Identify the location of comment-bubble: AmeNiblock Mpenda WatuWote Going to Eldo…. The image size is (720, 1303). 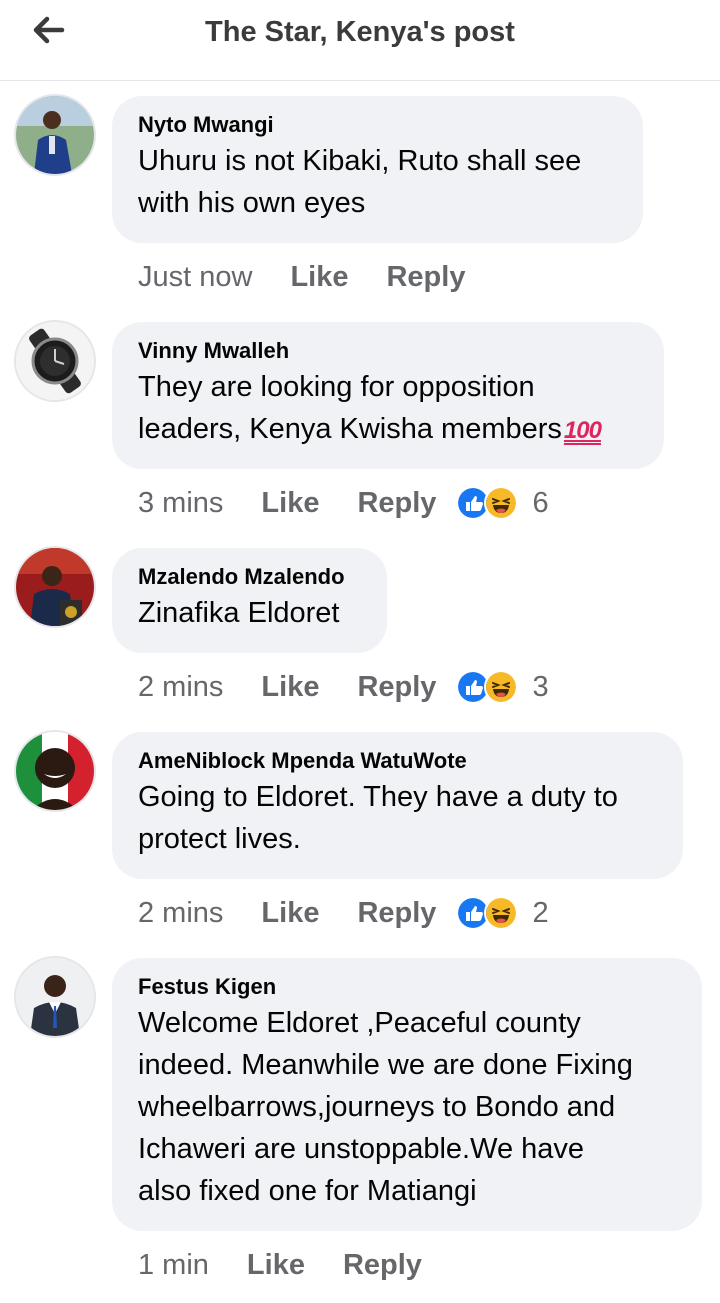
(397, 805).